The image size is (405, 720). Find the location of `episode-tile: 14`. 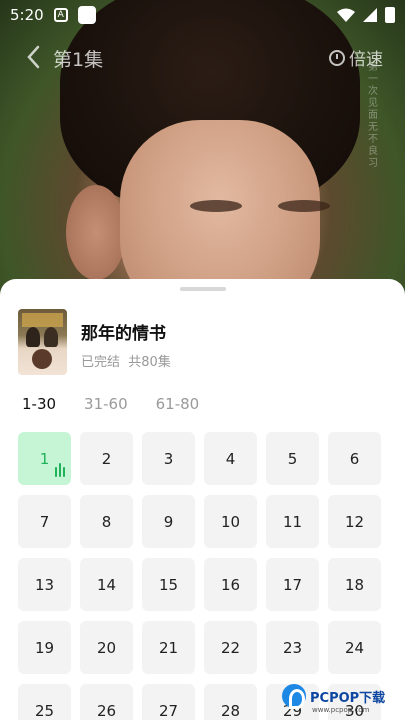

episode-tile: 14 is located at coordinates (106, 584).